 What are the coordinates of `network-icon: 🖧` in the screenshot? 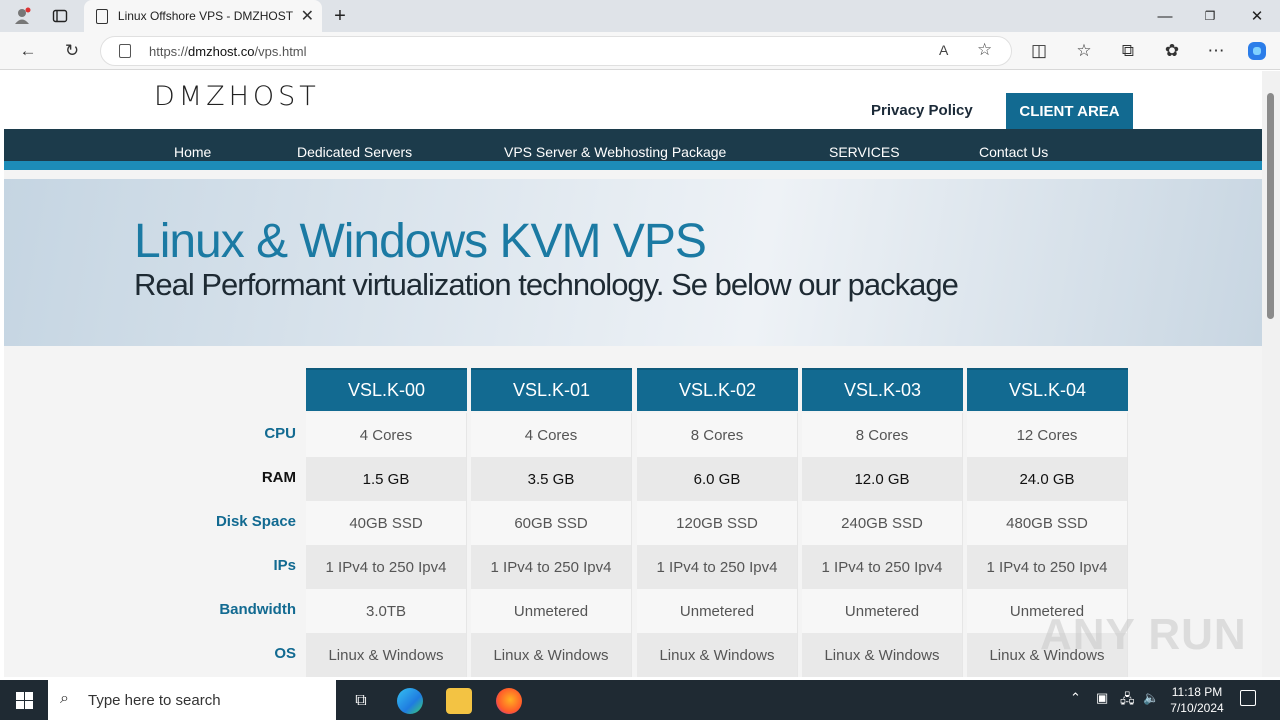 It's located at (1127, 701).